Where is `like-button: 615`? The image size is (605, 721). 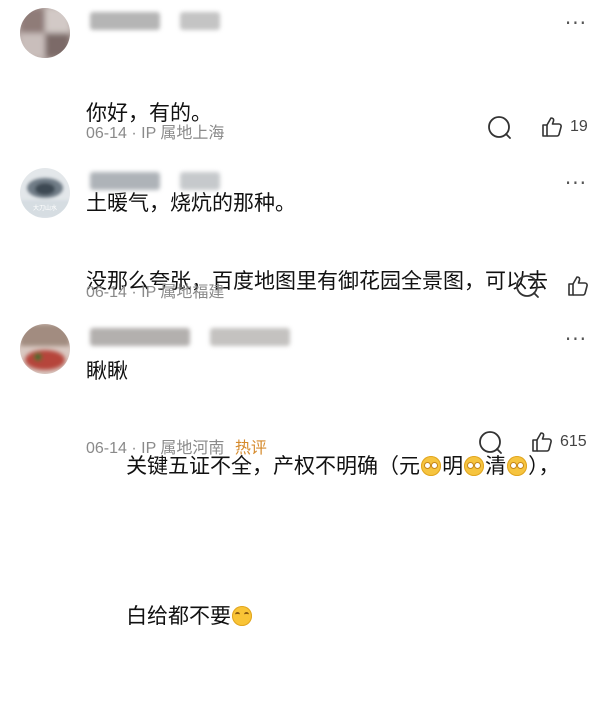
like-button: 615 is located at coordinates (558, 442).